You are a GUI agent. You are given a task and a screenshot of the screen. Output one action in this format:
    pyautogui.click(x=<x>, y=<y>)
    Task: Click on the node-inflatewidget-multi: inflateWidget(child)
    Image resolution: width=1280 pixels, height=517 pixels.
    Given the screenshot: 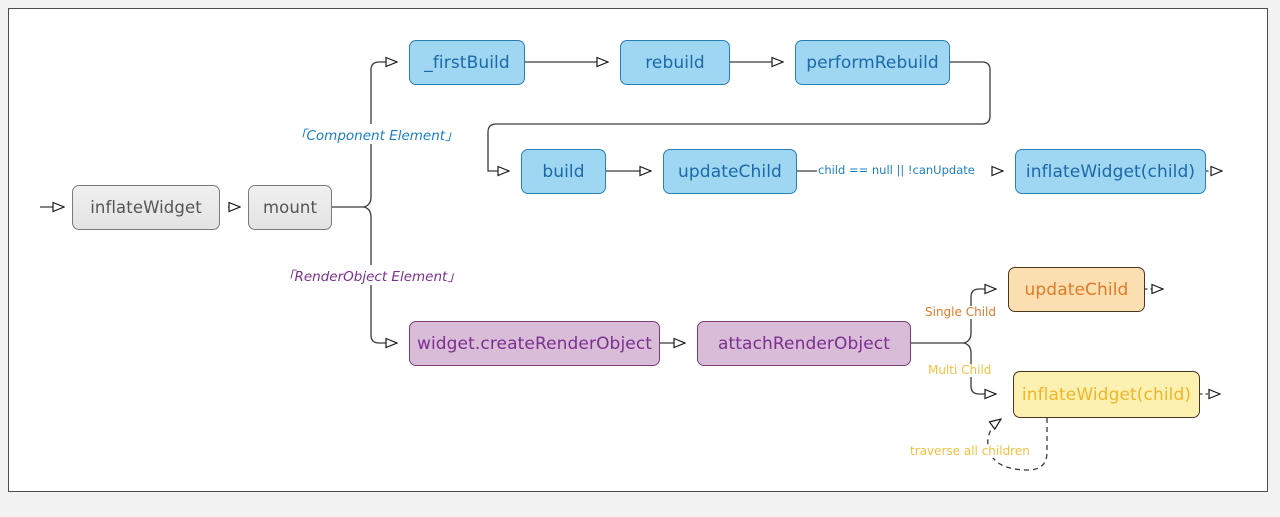 What is the action you would take?
    pyautogui.click(x=1106, y=394)
    